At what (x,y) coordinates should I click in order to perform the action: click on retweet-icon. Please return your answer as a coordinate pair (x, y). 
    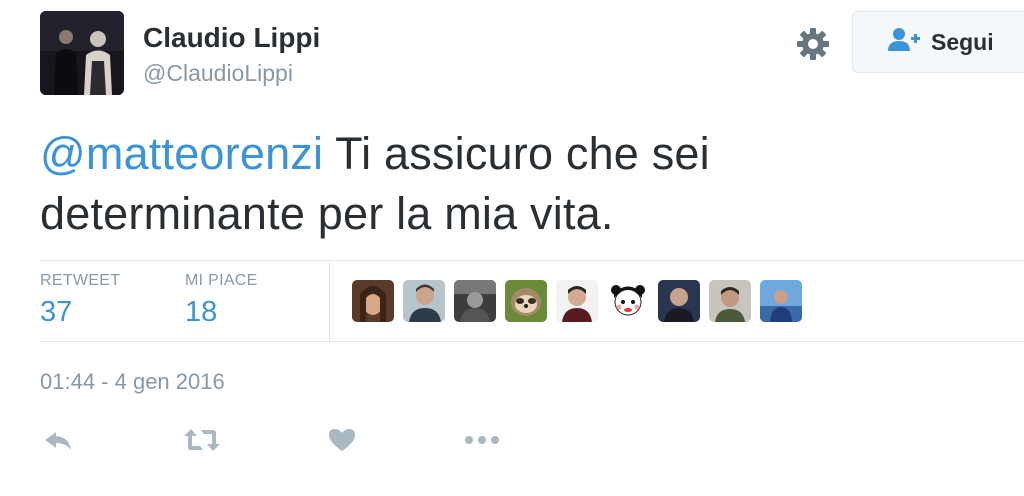
    Looking at the image, I should click on (203, 440).